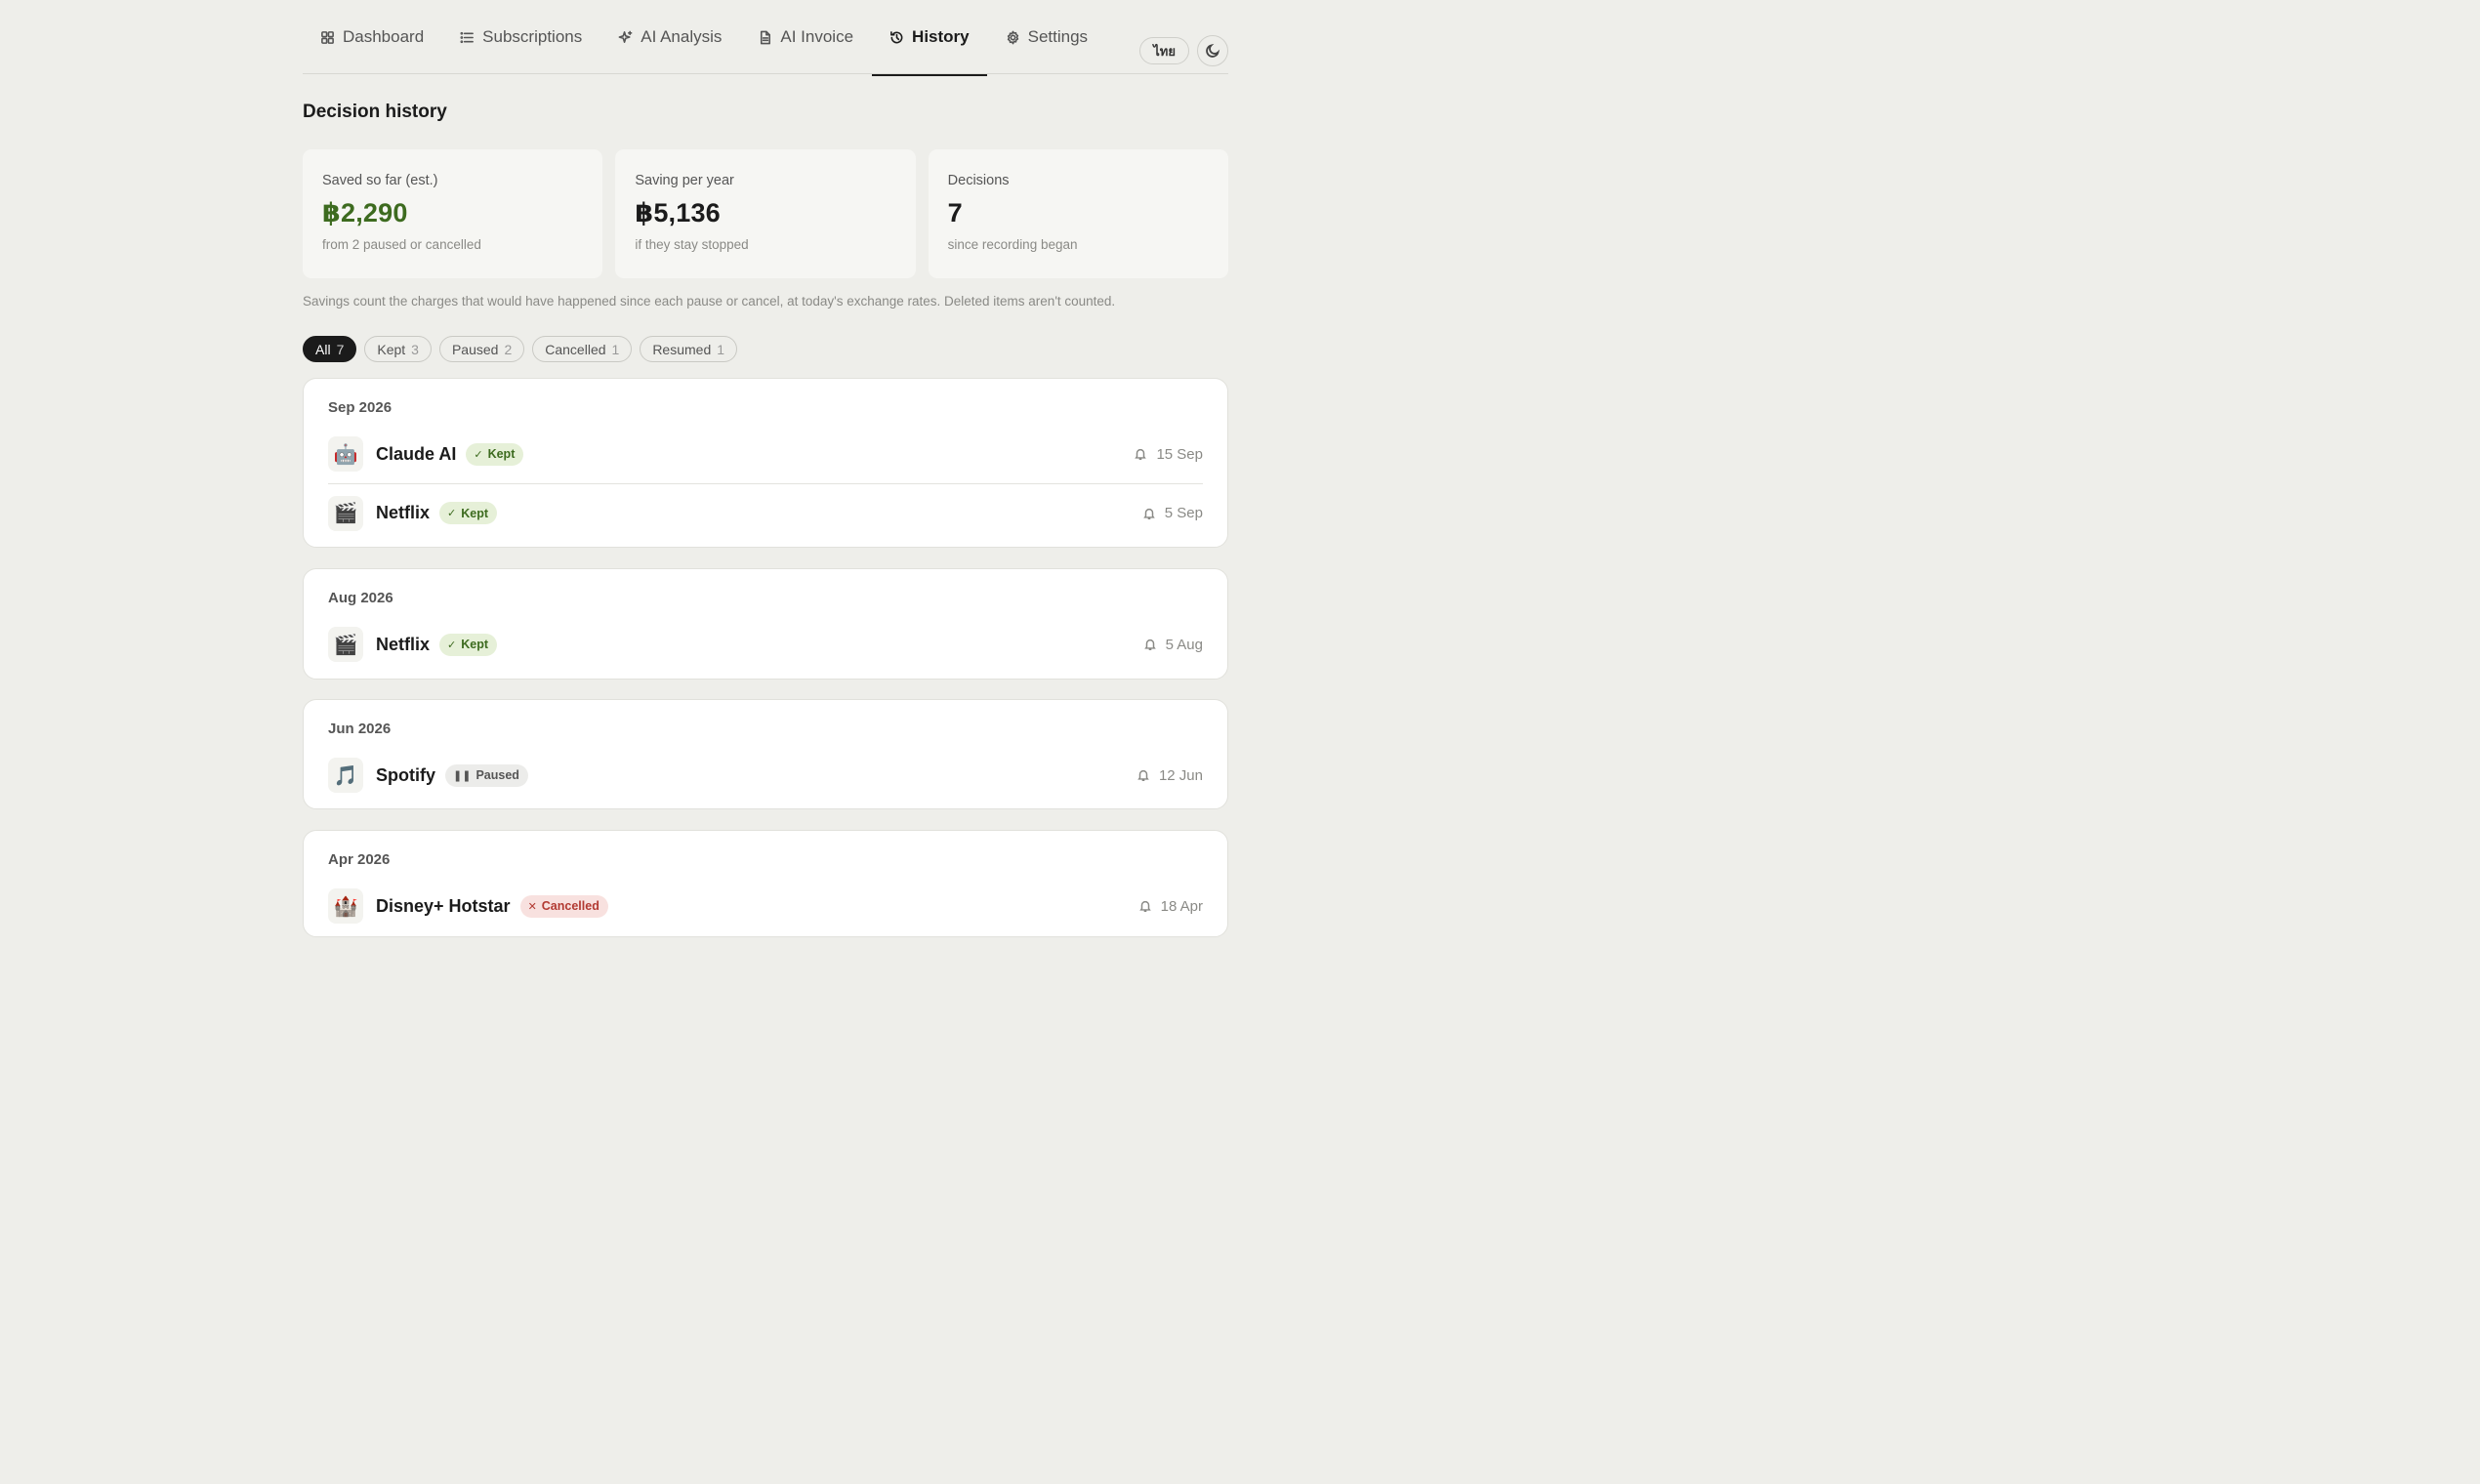 This screenshot has width=2480, height=1484. Describe the element at coordinates (941, 37) in the screenshot. I see `tab-label: History` at that location.